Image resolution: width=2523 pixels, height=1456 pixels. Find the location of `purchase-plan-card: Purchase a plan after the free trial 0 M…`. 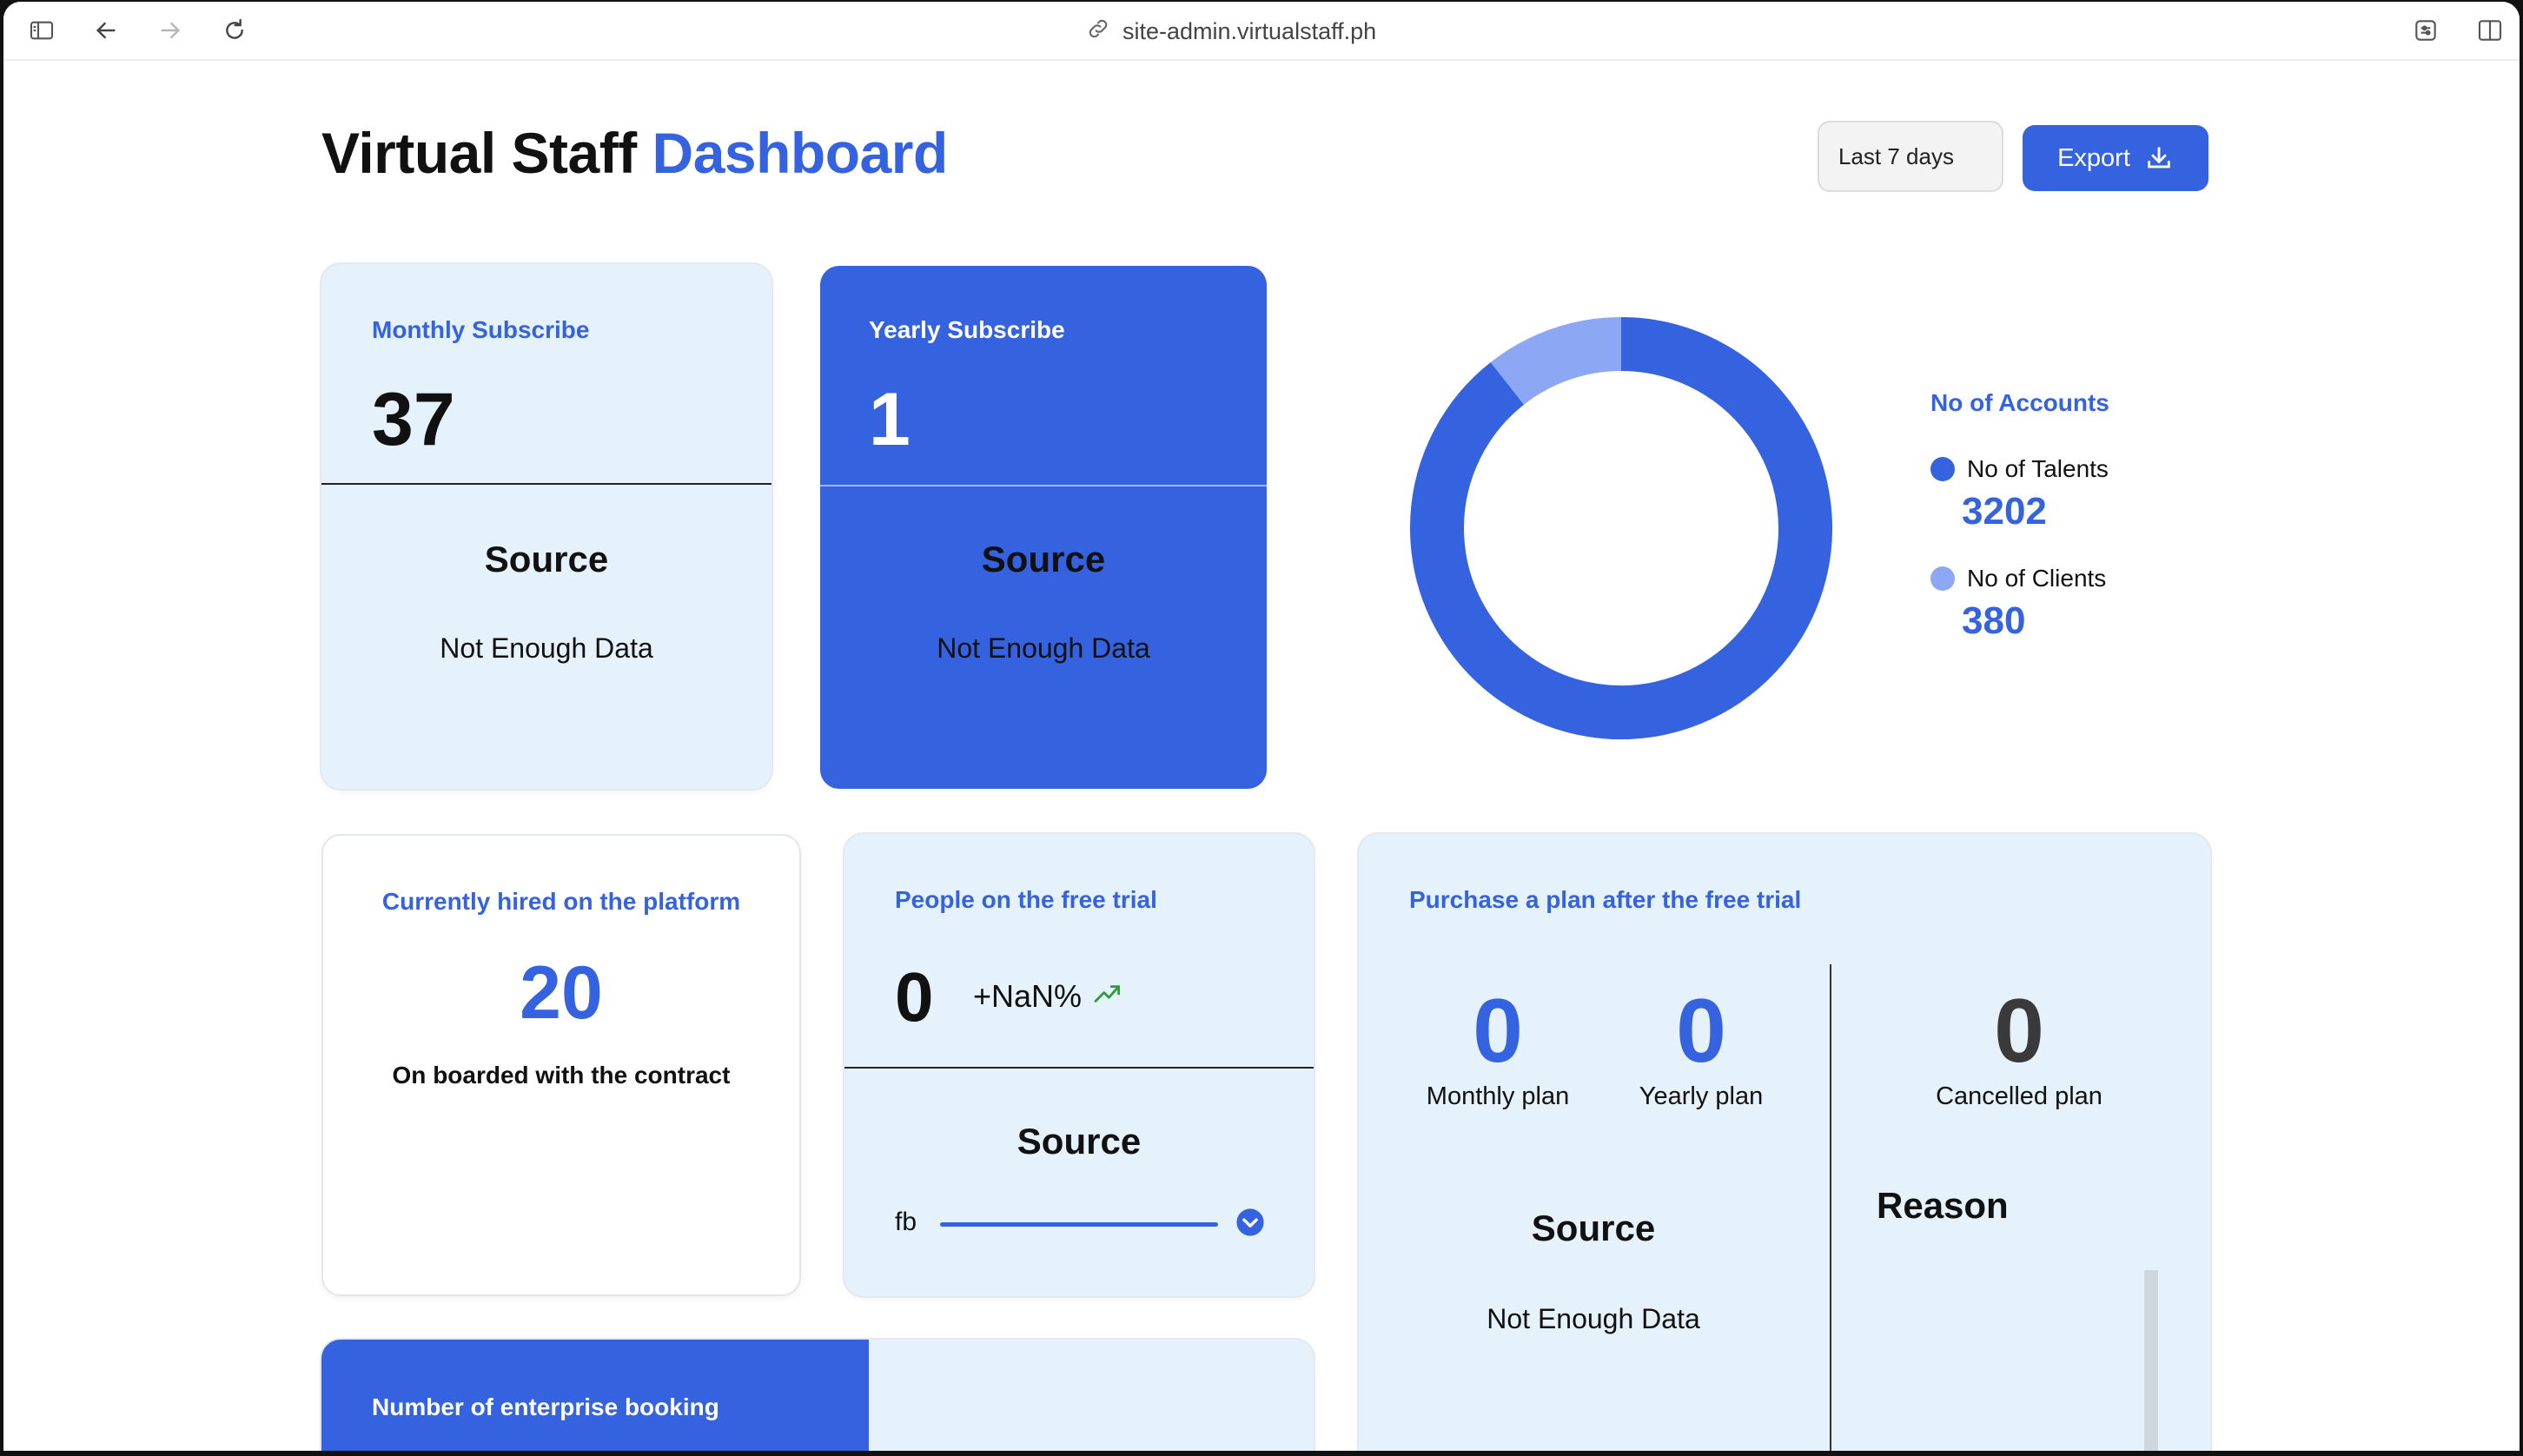

purchase-plan-card: Purchase a plan after the free trial 0 M… is located at coordinates (1784, 1142).